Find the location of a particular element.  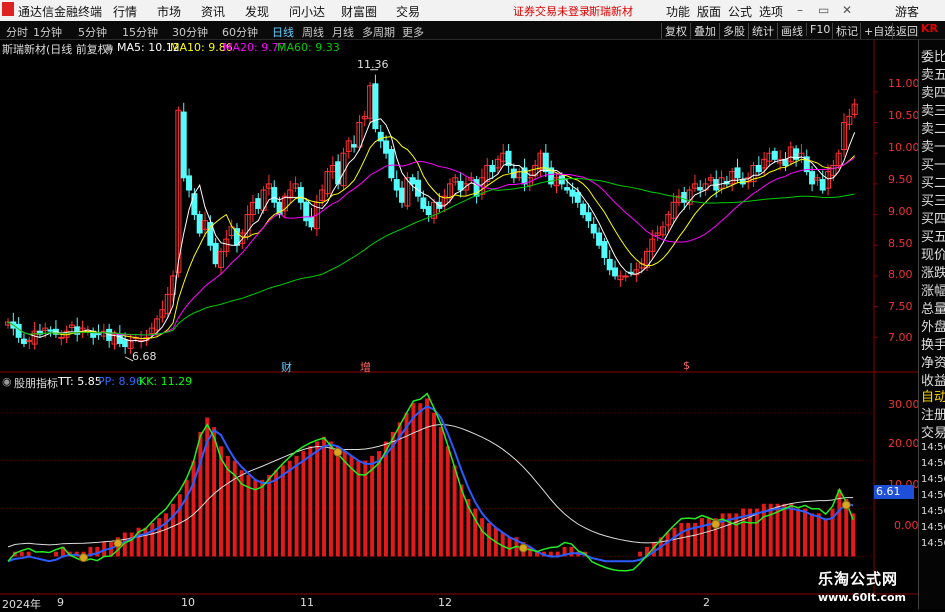

pp-label: PP: 8.96 is located at coordinates (120, 381).